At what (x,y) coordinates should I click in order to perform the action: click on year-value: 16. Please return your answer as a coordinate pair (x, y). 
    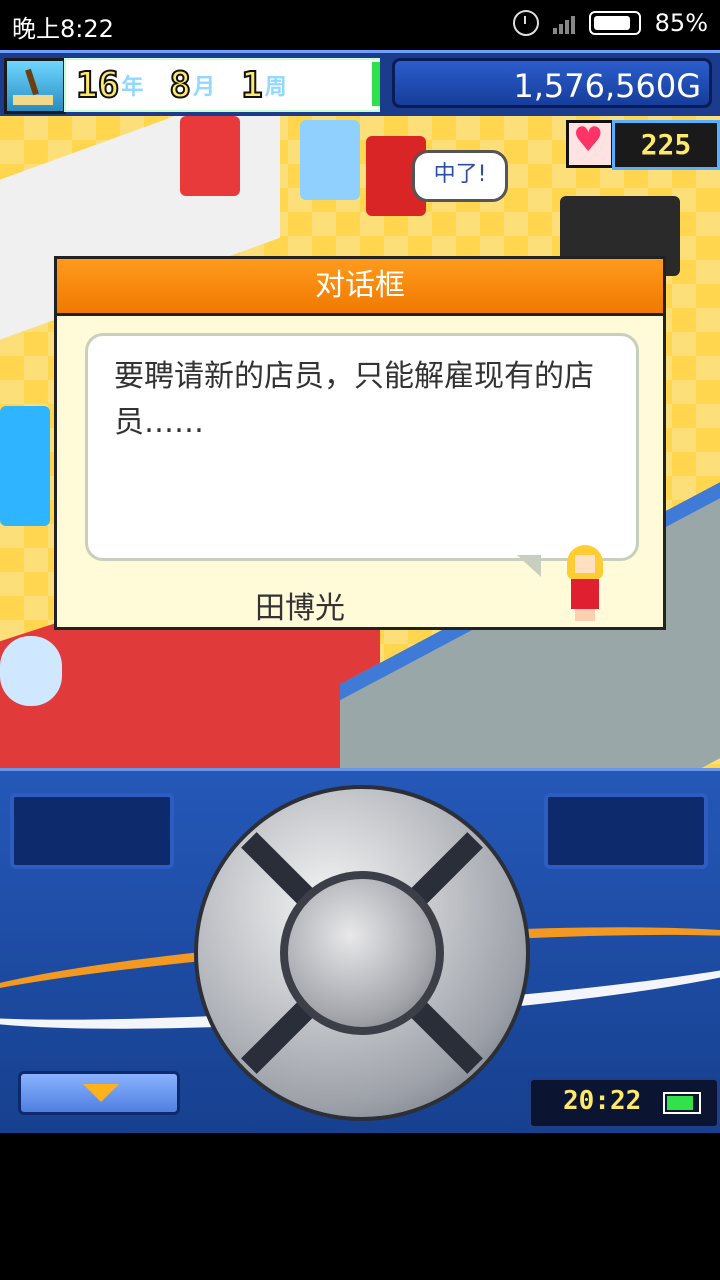
    Looking at the image, I should click on (97, 85).